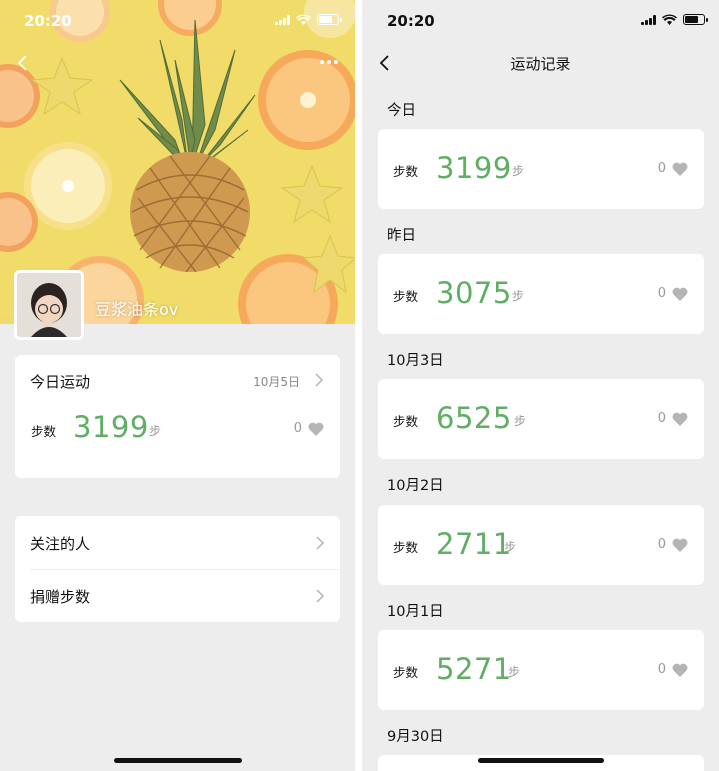  I want to click on record-card: 步数 6525 步 0, so click(541, 419).